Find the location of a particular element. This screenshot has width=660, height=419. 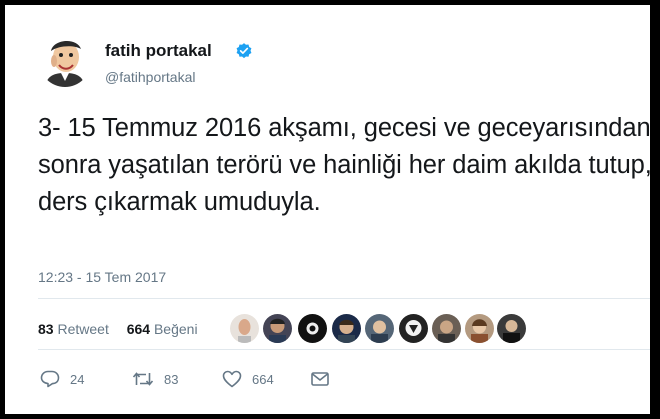

like-action-count: 664 is located at coordinates (263, 379).